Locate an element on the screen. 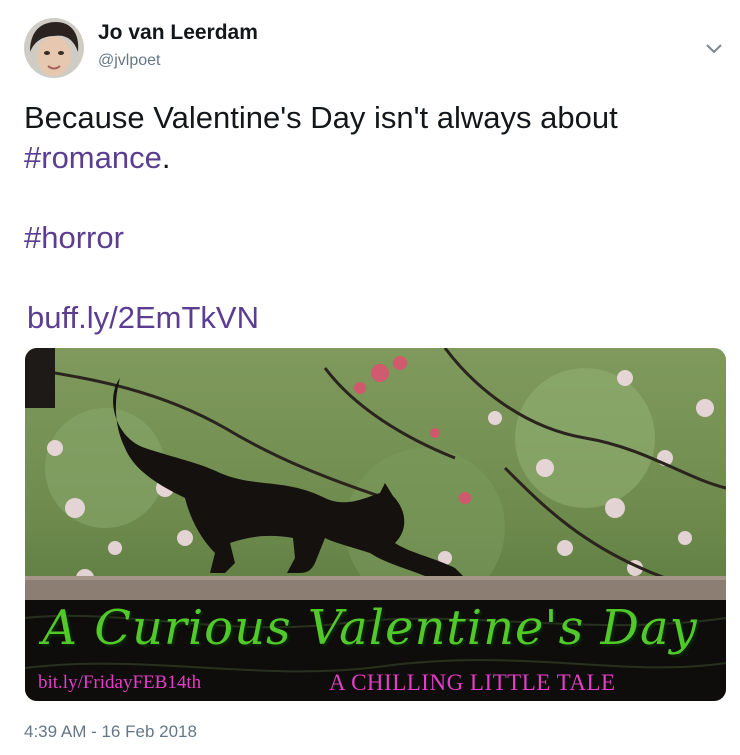 This screenshot has height=755, width=740. tweet-period: . is located at coordinates (166, 157).